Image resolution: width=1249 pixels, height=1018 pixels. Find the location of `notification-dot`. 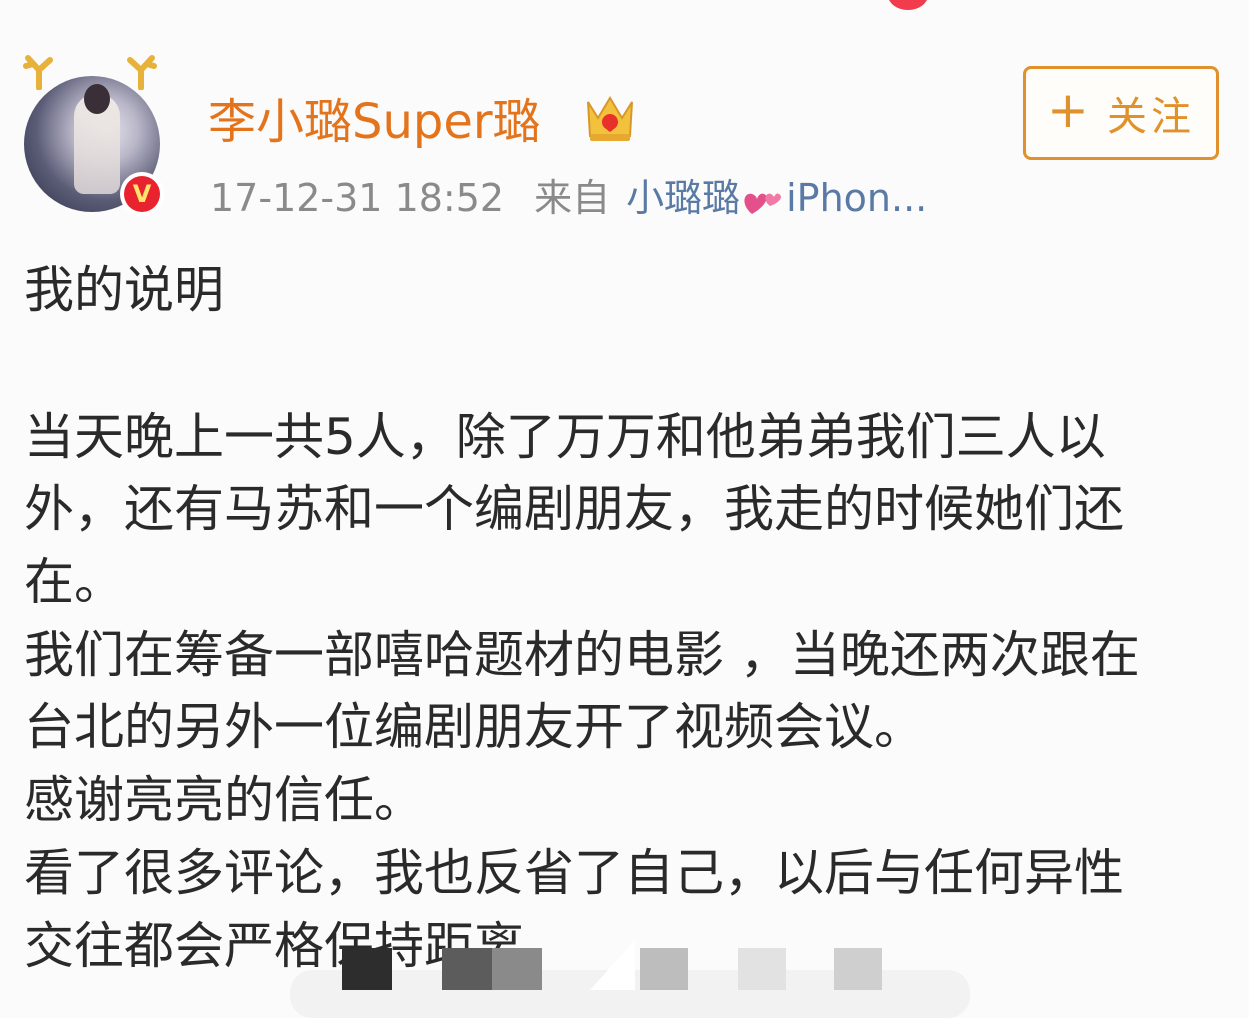

notification-dot is located at coordinates (908, 5).